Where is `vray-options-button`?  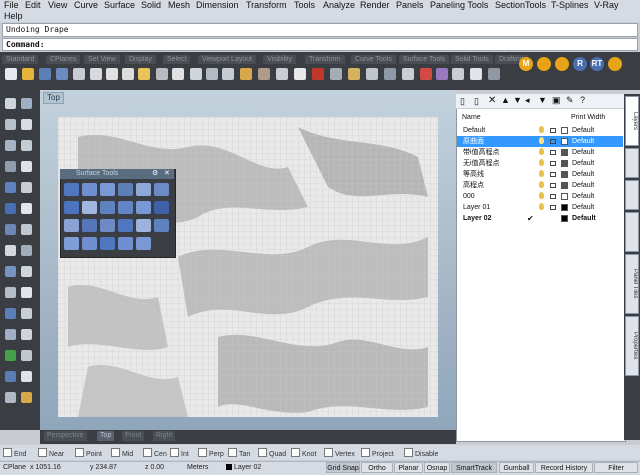
vray-options-button is located at coordinates (544, 64).